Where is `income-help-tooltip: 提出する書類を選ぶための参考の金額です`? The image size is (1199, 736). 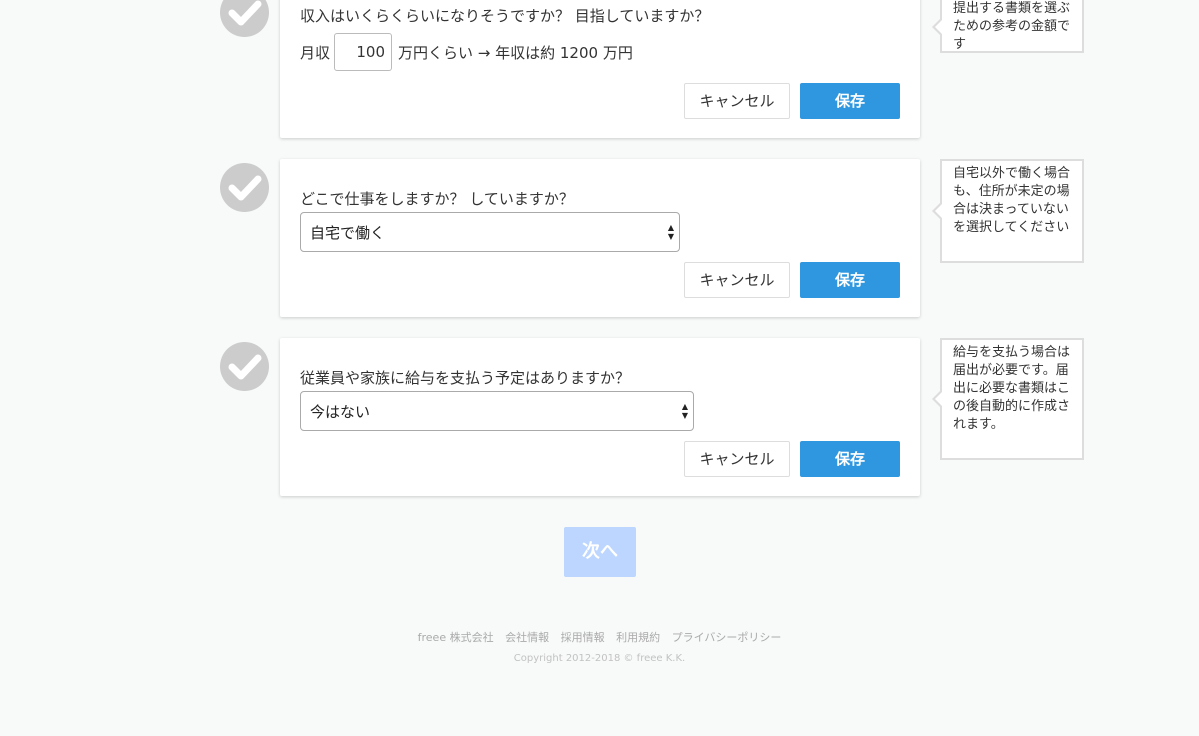
income-help-tooltip: 提出する書類を選ぶための参考の金額です is located at coordinates (1008, 26).